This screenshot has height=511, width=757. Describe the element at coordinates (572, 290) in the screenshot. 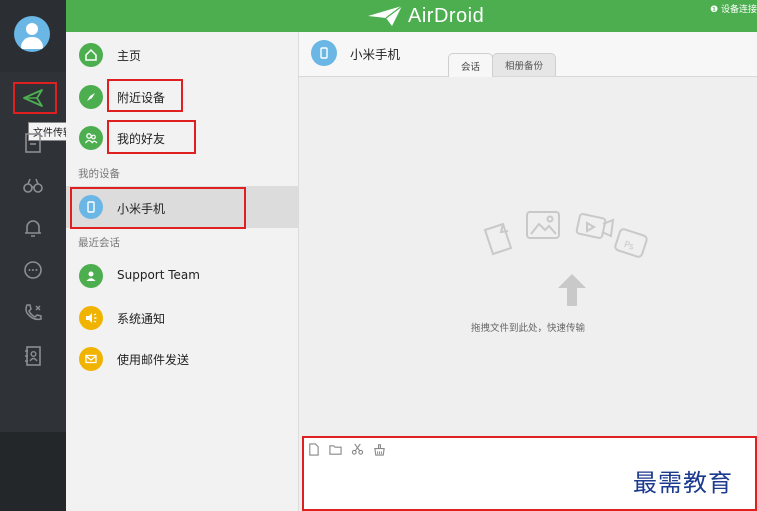

I see `upload-arrow-icon` at that location.